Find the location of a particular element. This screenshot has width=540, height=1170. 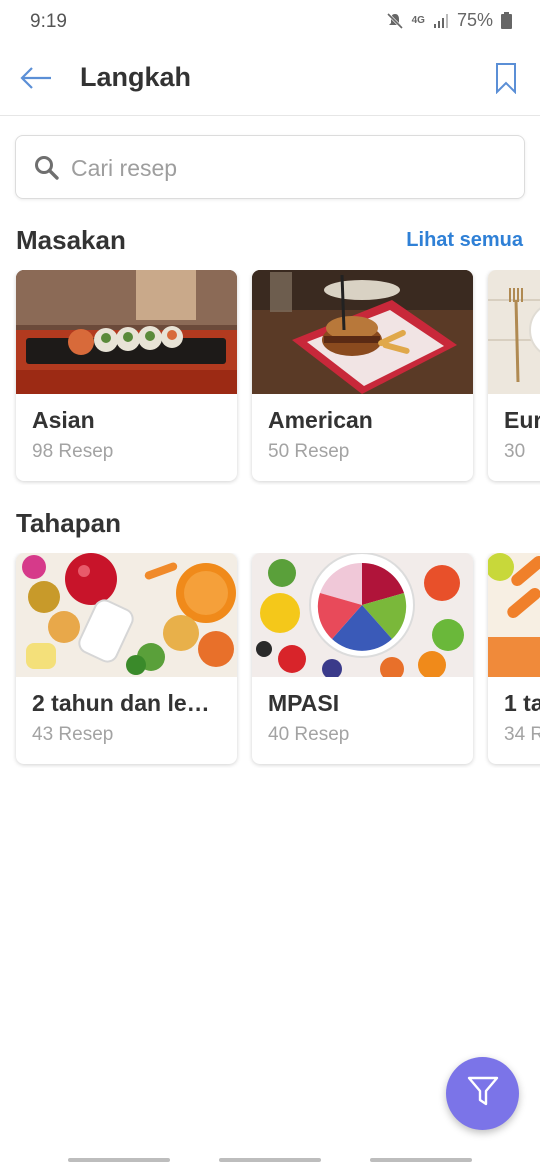

card-title: Eur is located at coordinates (522, 420).